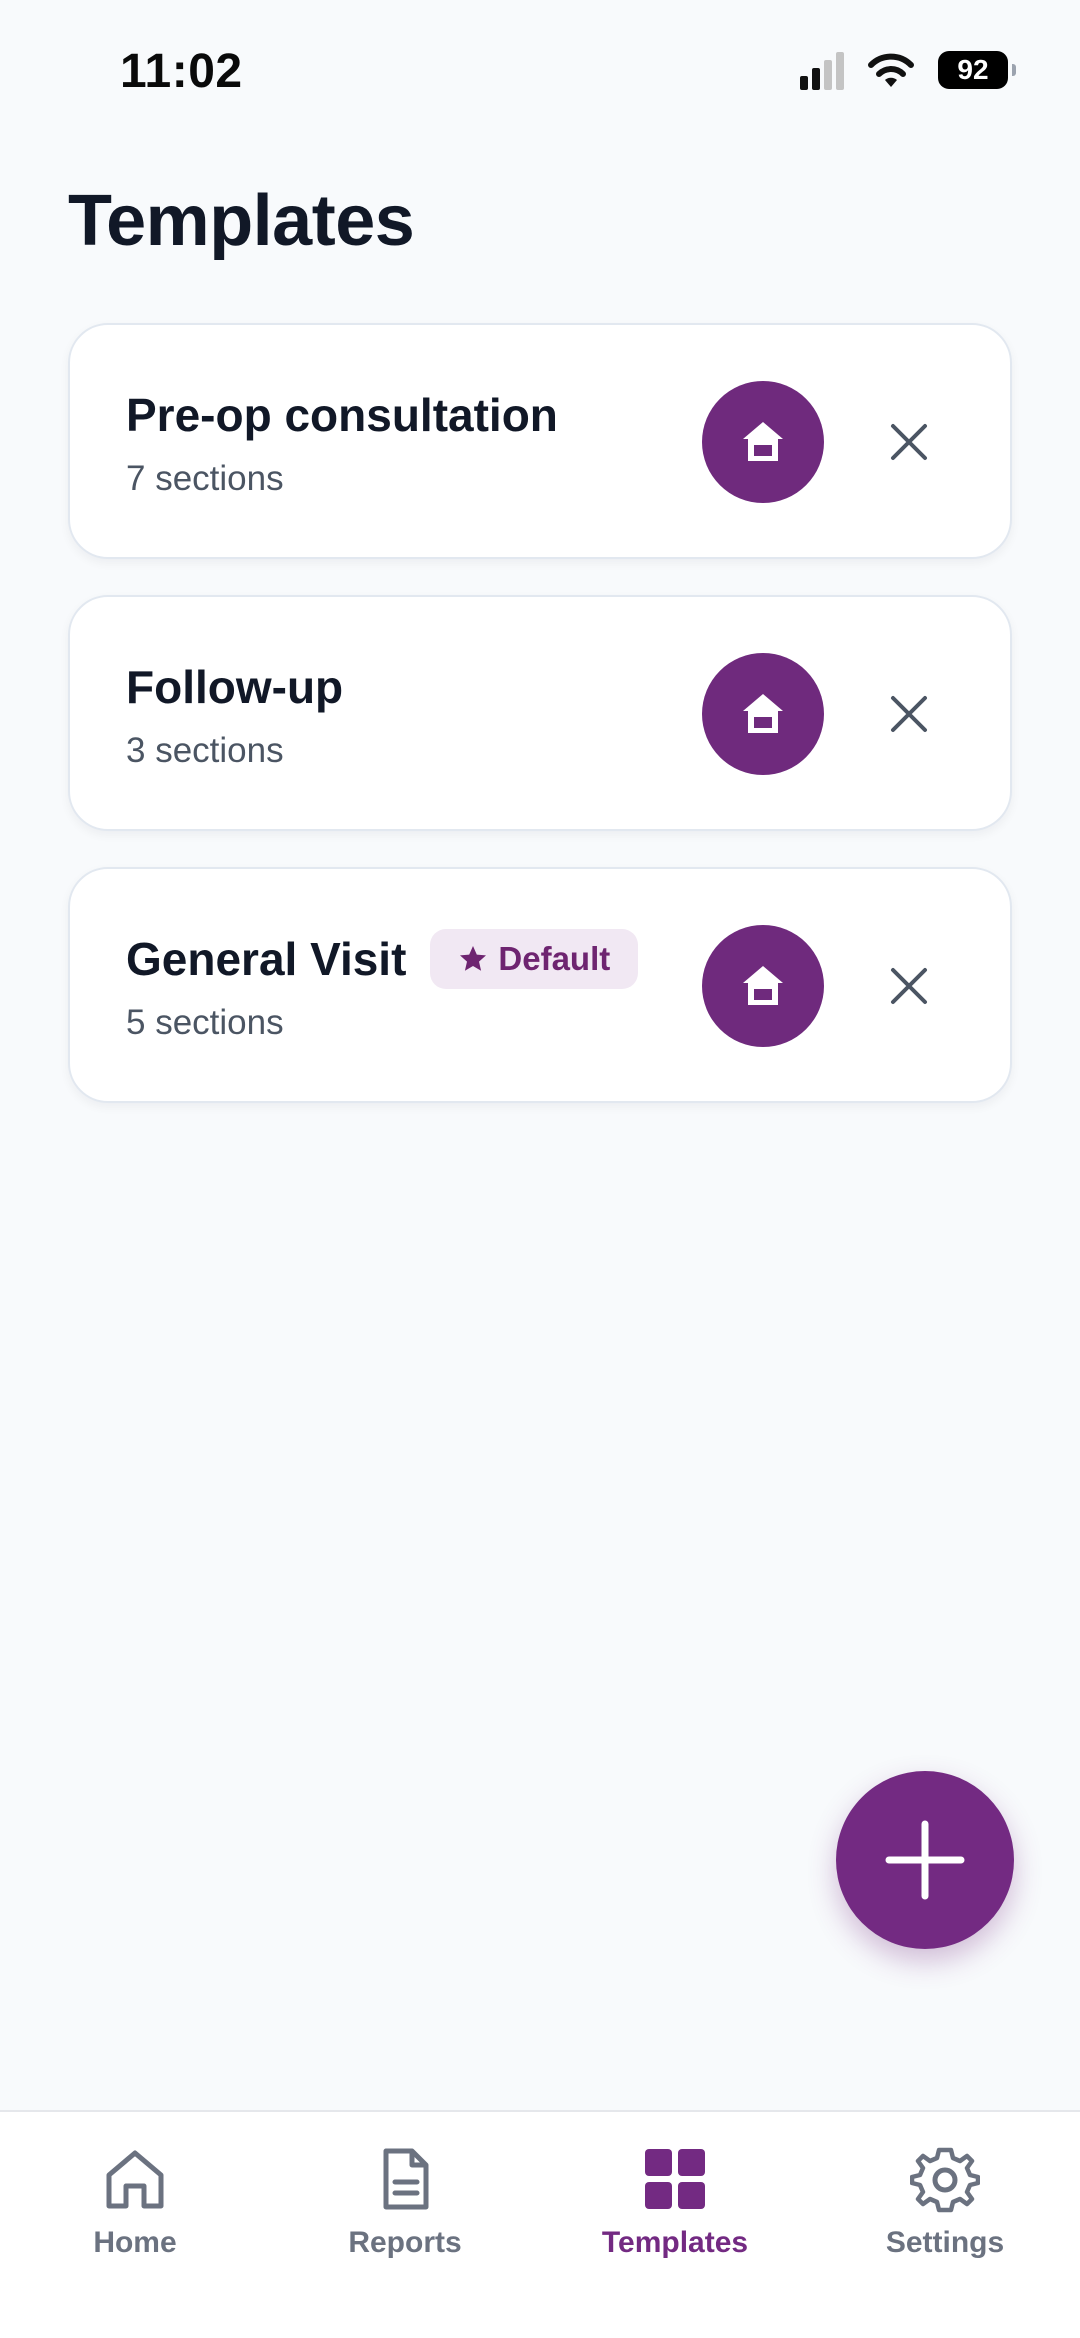  What do you see at coordinates (234, 714) in the screenshot?
I see `template-card-text: Follow-up 3 sections` at bounding box center [234, 714].